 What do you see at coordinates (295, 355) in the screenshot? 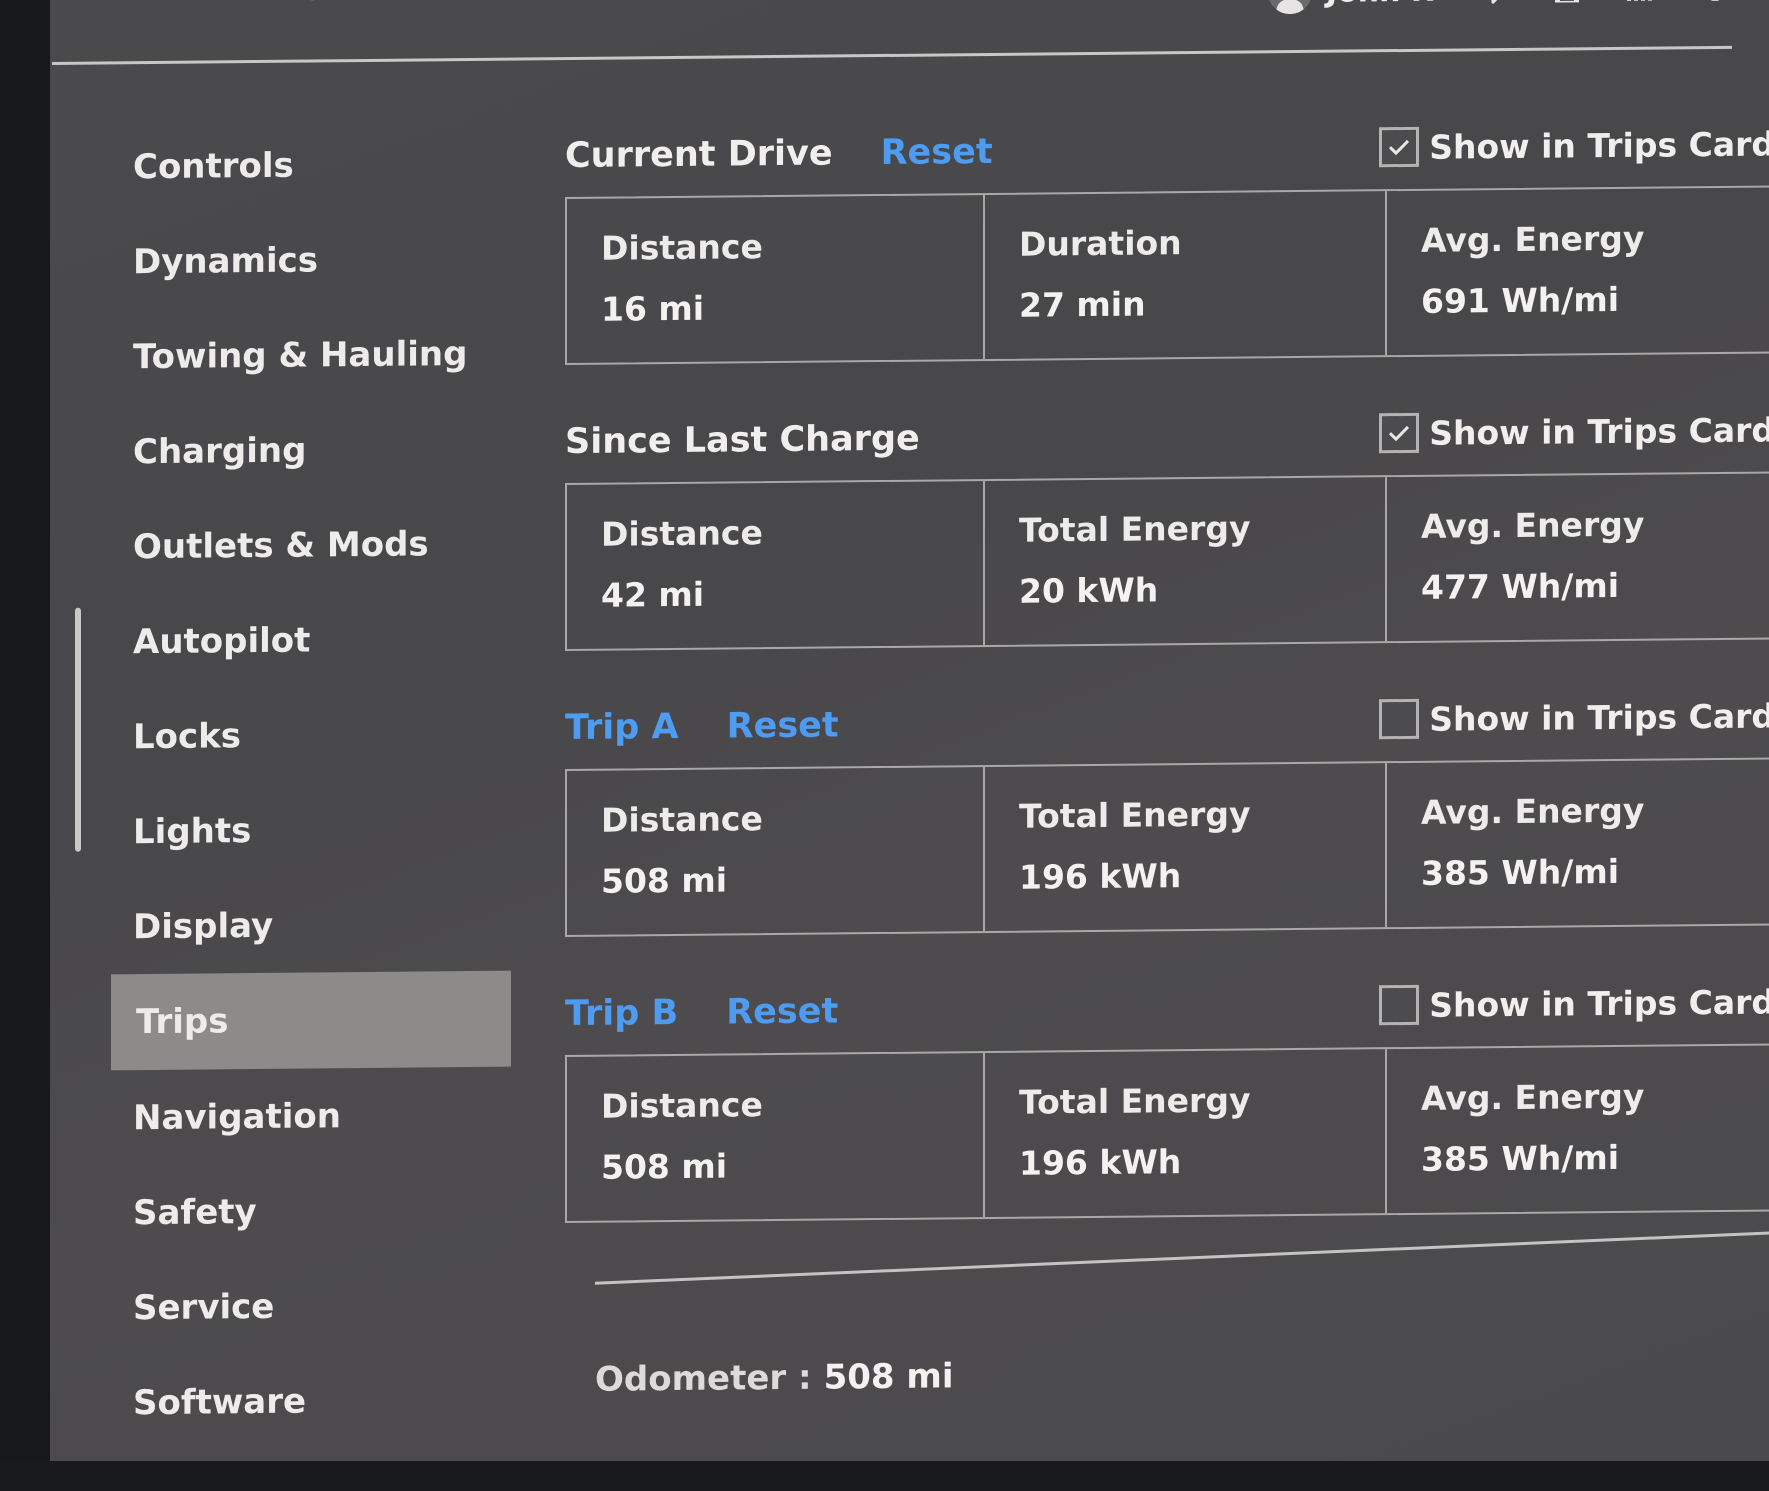
I see `sidebar-item-towing-hauling: Towing & Hauling` at bounding box center [295, 355].